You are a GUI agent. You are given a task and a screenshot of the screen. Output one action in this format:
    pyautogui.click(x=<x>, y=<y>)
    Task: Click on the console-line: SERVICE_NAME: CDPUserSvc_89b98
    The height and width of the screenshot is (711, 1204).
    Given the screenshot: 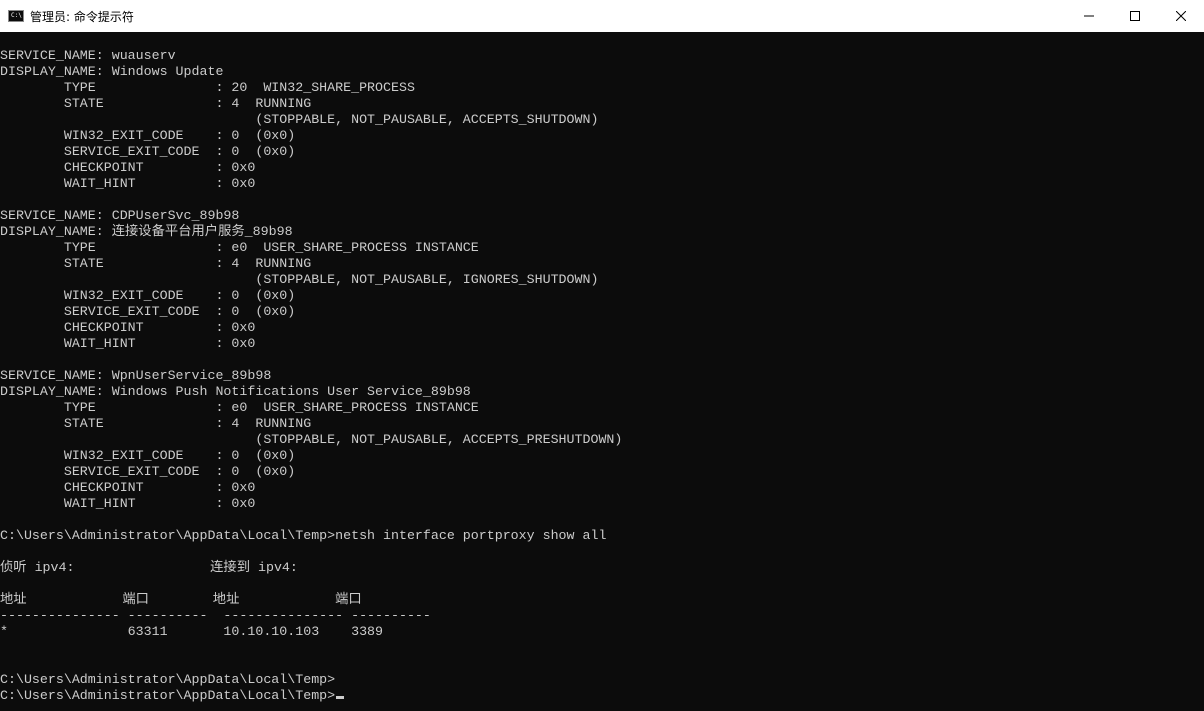 What is the action you would take?
    pyautogui.click(x=120, y=215)
    